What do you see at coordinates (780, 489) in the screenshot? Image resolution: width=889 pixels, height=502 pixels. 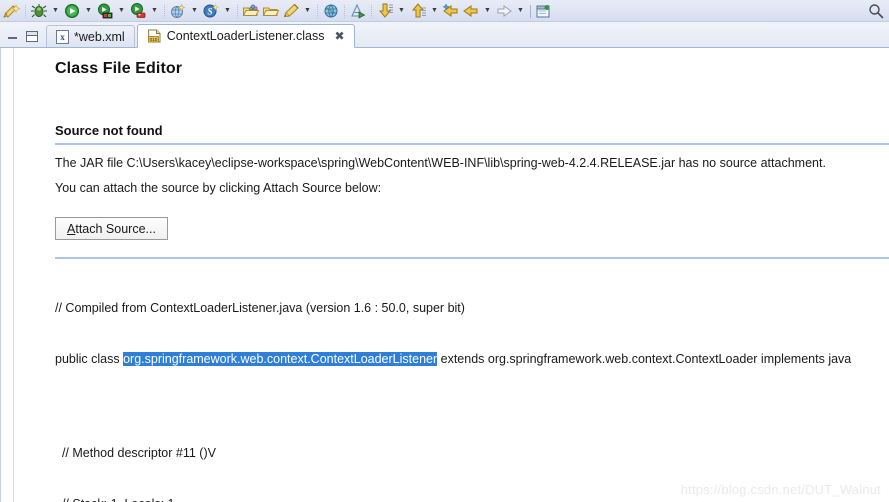 I see `watermark: https://blog.csdn.net/DUT_Walnut` at bounding box center [780, 489].